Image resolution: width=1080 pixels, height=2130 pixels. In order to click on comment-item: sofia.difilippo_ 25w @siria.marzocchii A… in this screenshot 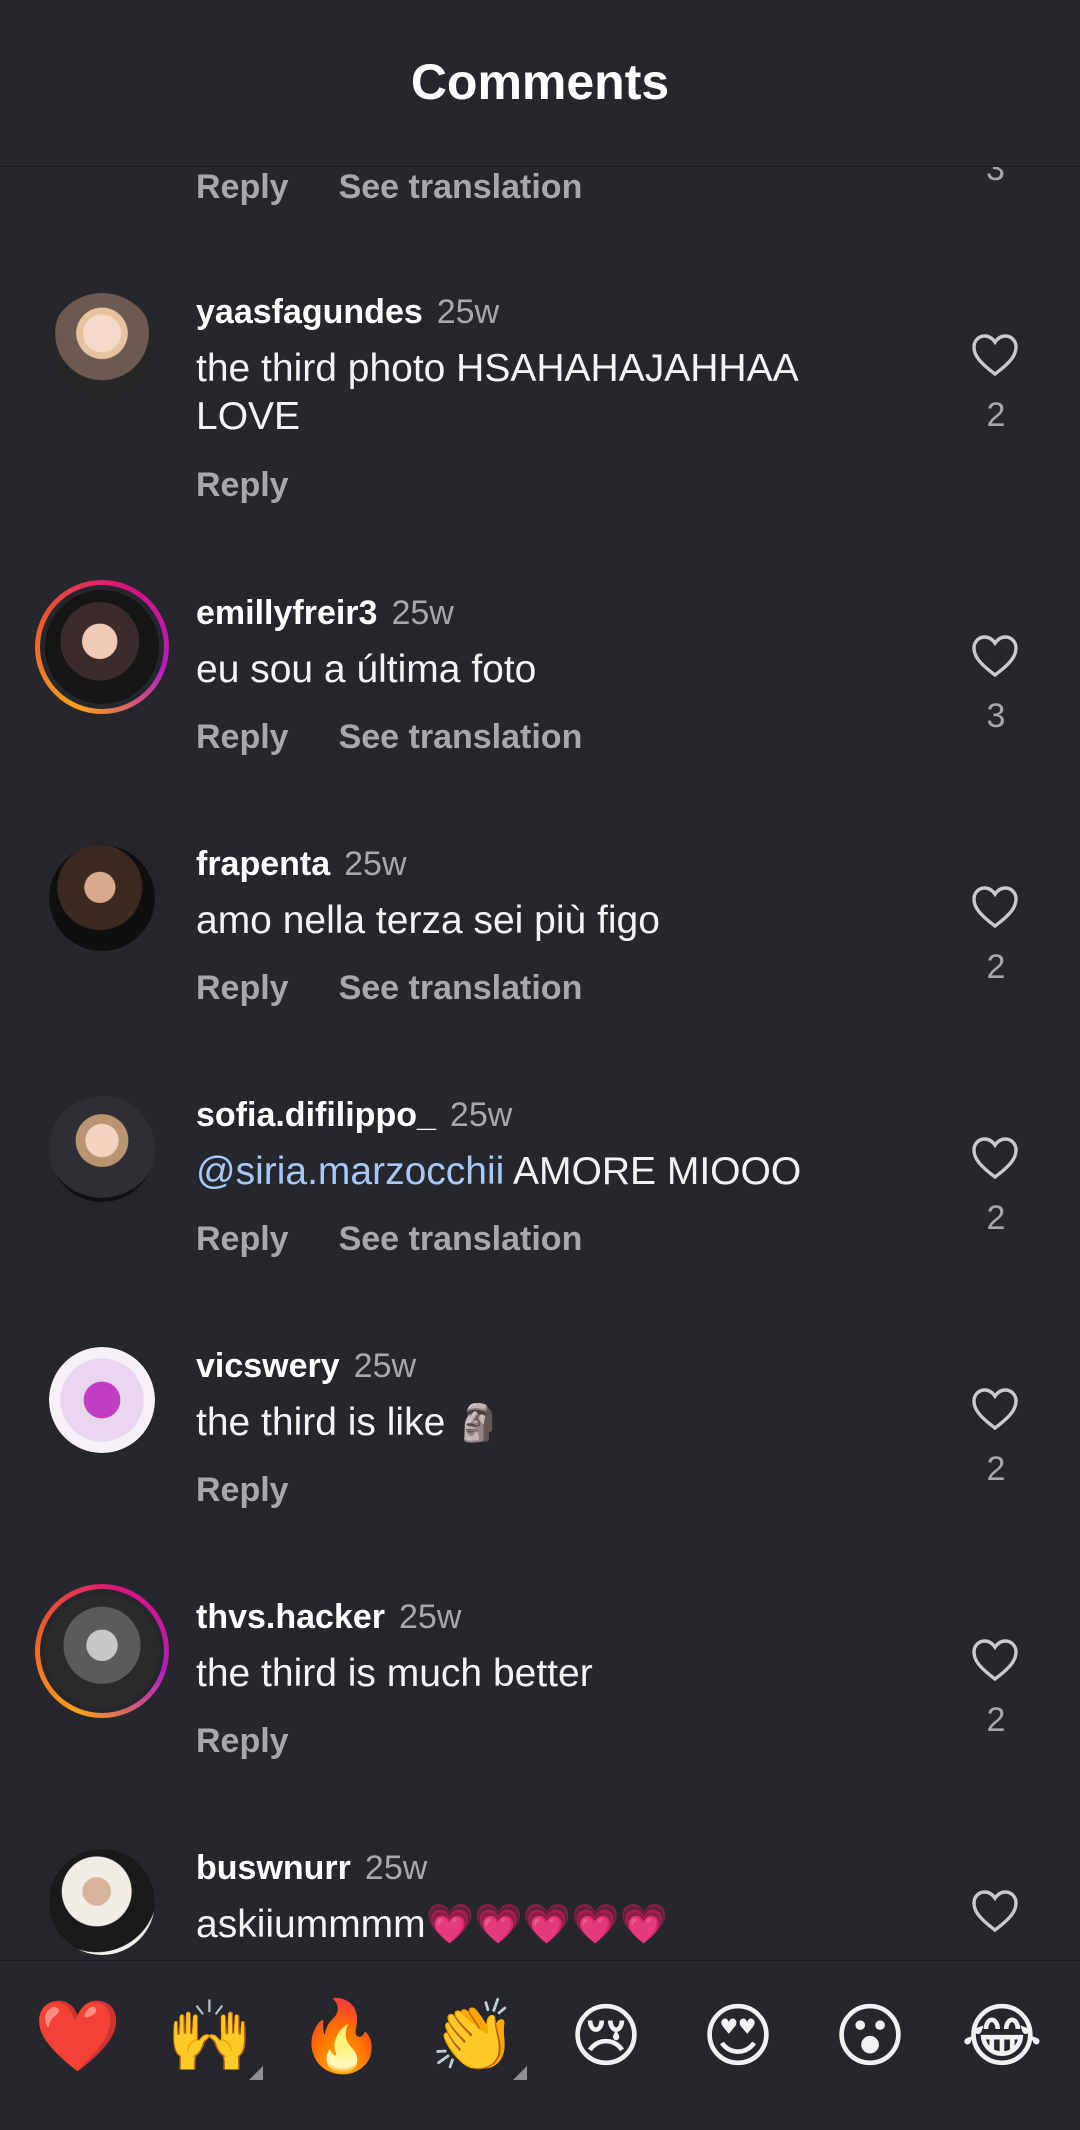, I will do `click(540, 1221)`.